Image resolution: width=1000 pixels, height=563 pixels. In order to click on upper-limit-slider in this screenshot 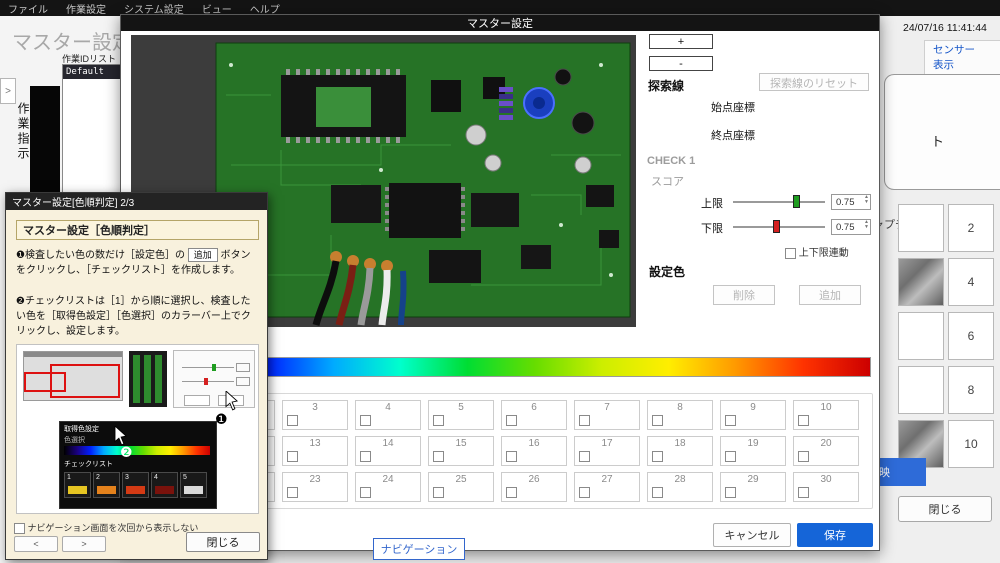, I will do `click(779, 201)`.